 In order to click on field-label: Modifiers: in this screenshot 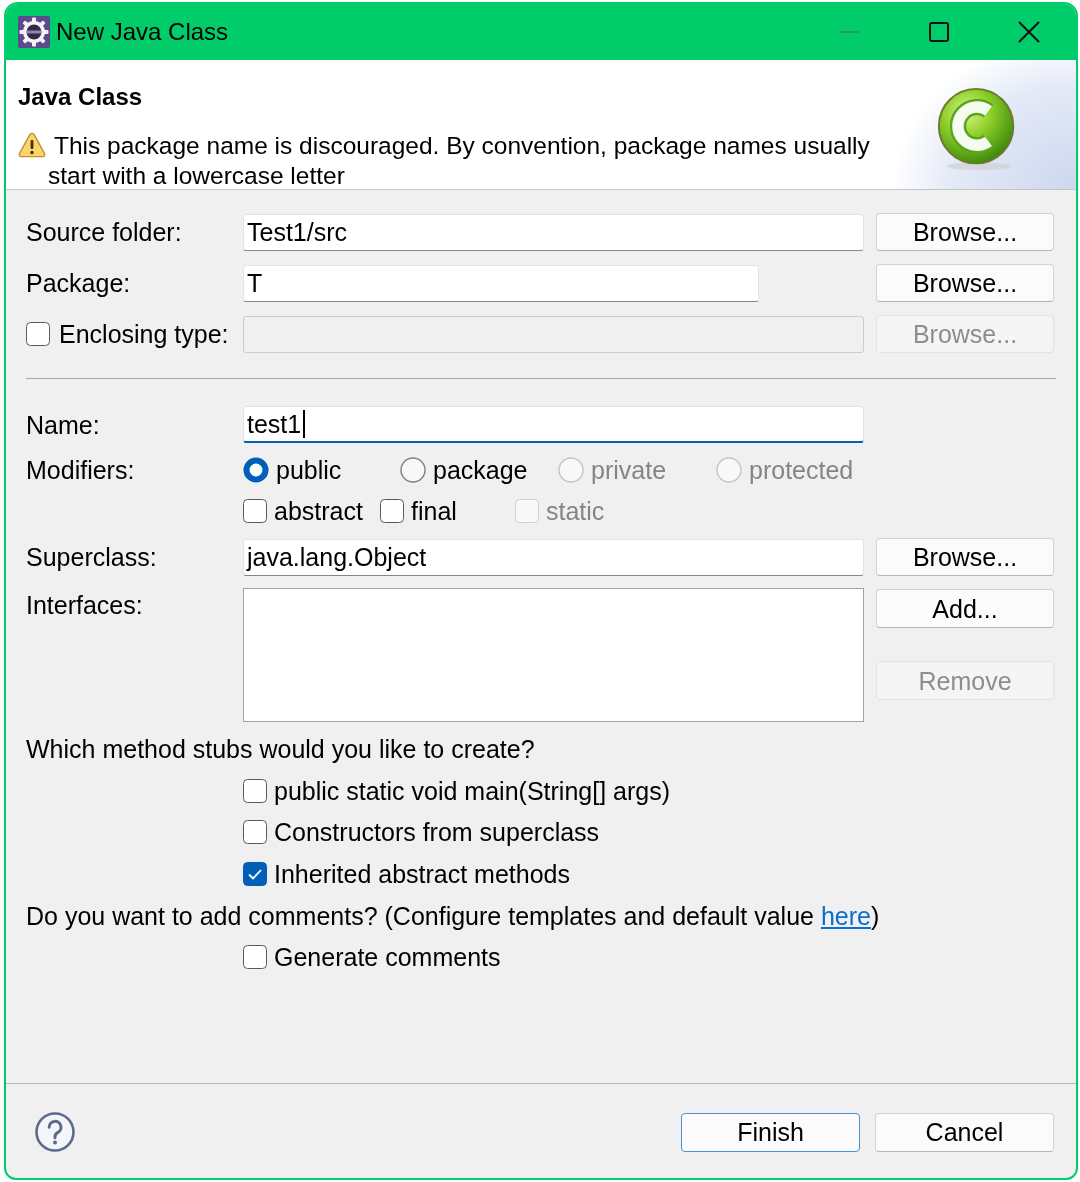, I will do `click(80, 470)`.